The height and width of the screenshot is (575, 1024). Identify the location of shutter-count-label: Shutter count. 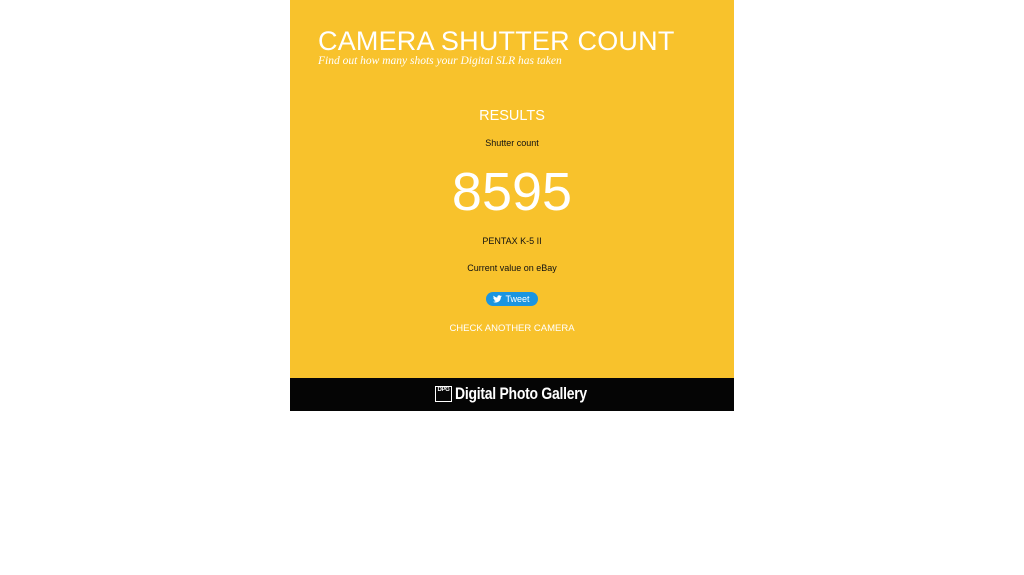
(512, 143).